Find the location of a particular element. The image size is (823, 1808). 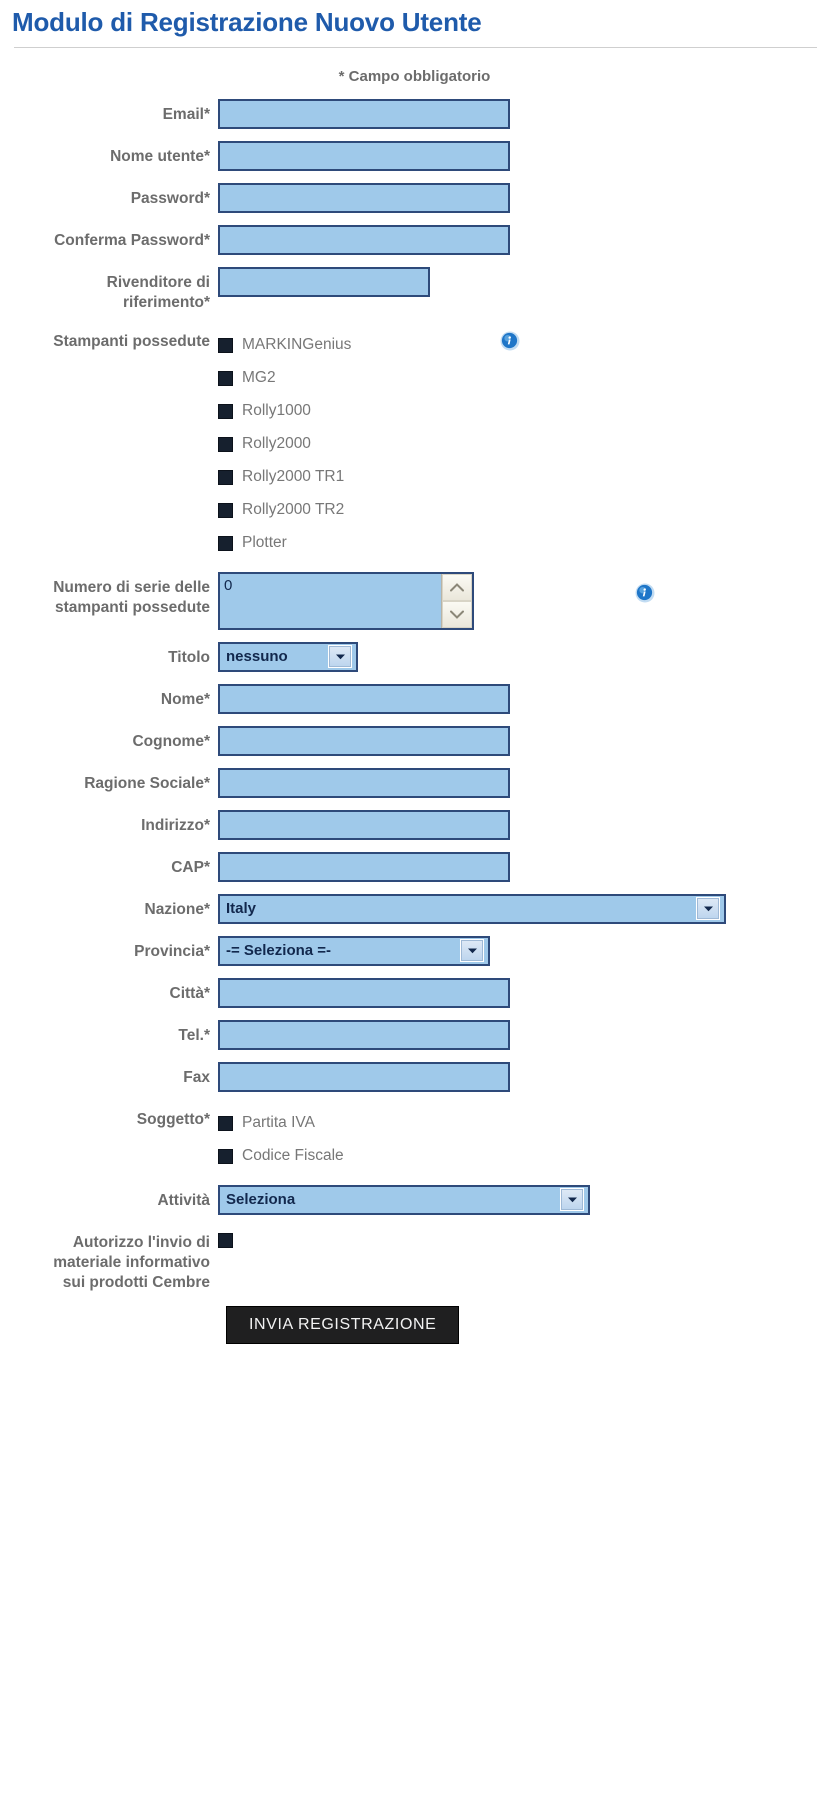

titolo-label: Titolo is located at coordinates (189, 657).